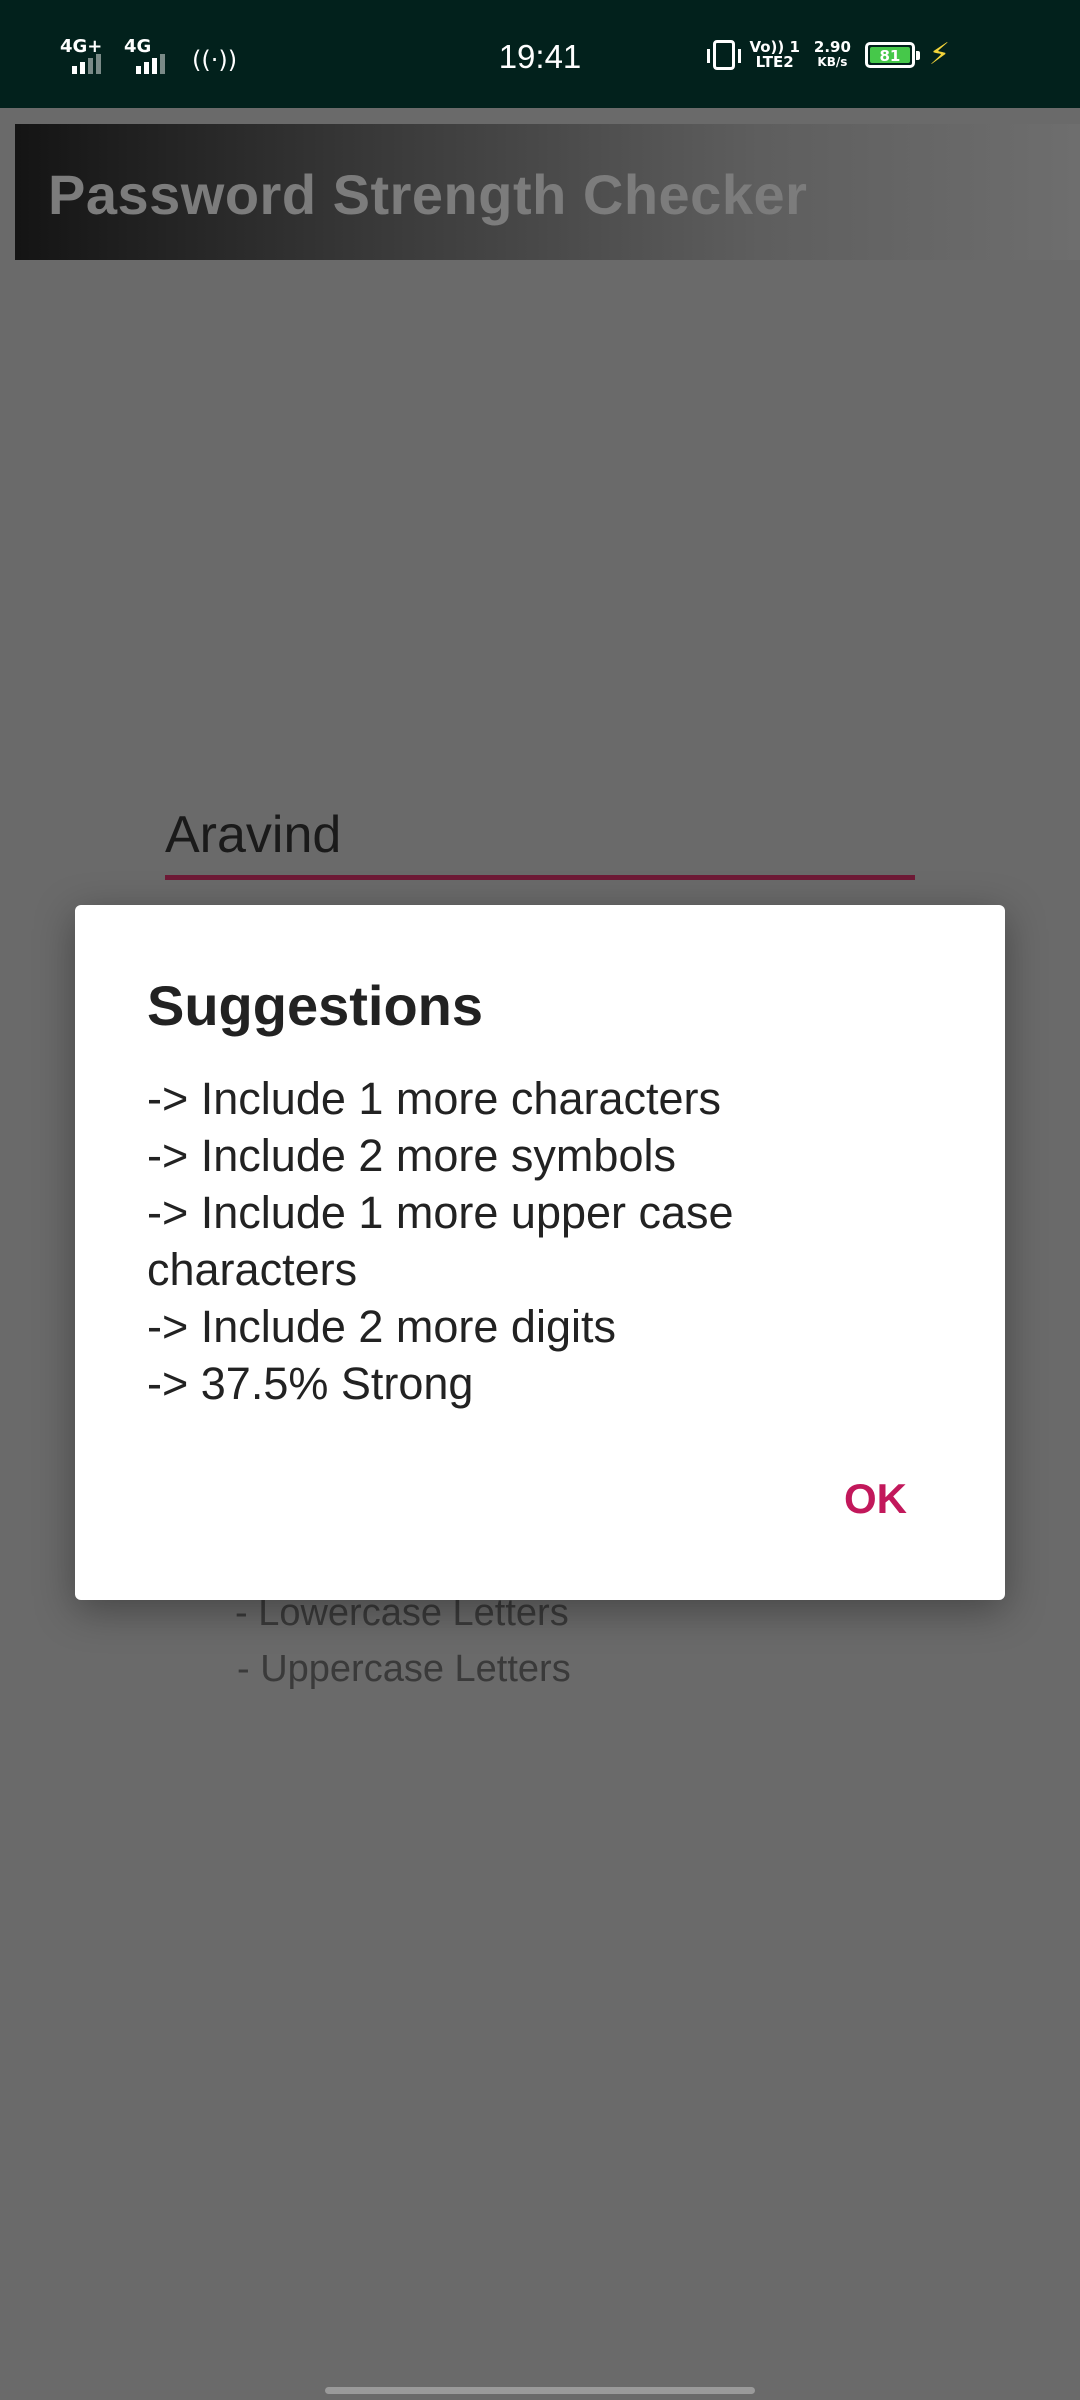 The image size is (1080, 2400). Describe the element at coordinates (832, 47) in the screenshot. I see `network-speed-value: 2.90` at that location.